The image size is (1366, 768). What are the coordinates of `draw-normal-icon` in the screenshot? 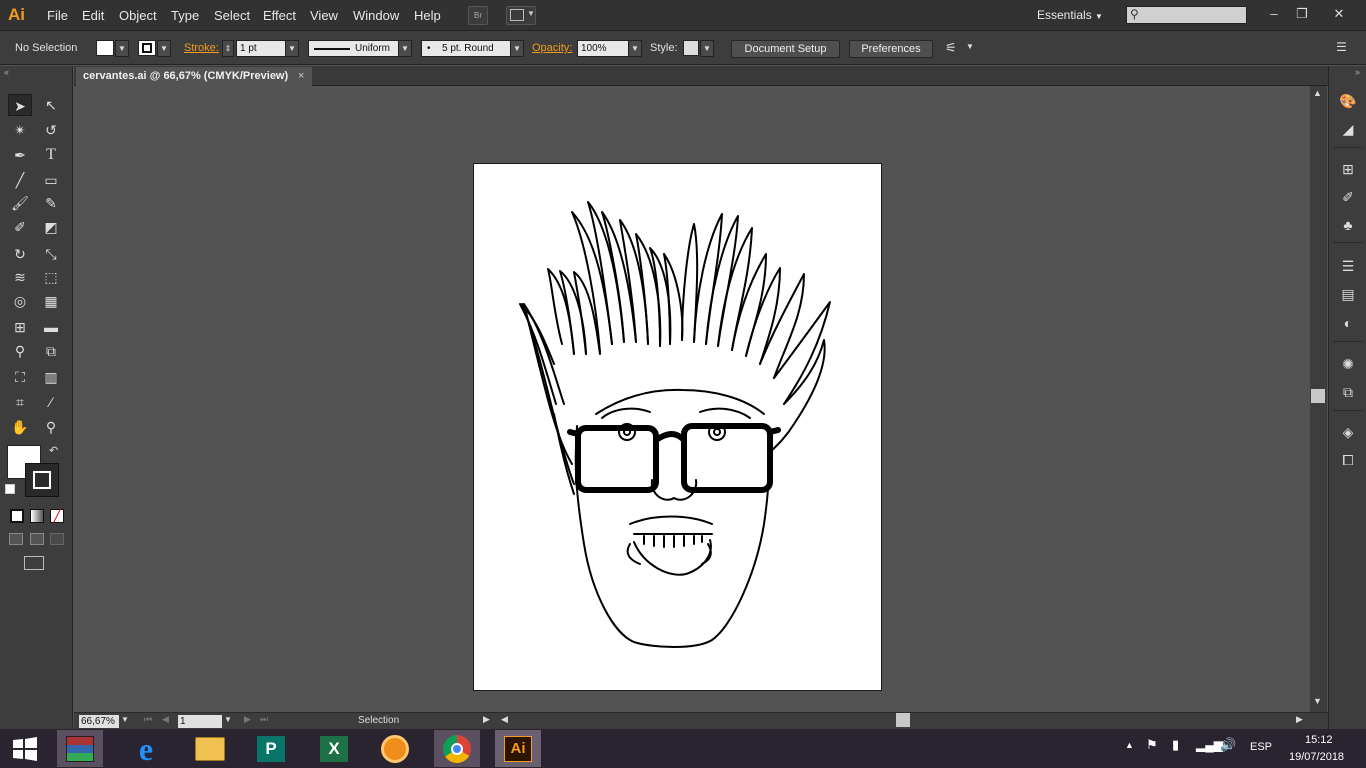 It's located at (16, 539).